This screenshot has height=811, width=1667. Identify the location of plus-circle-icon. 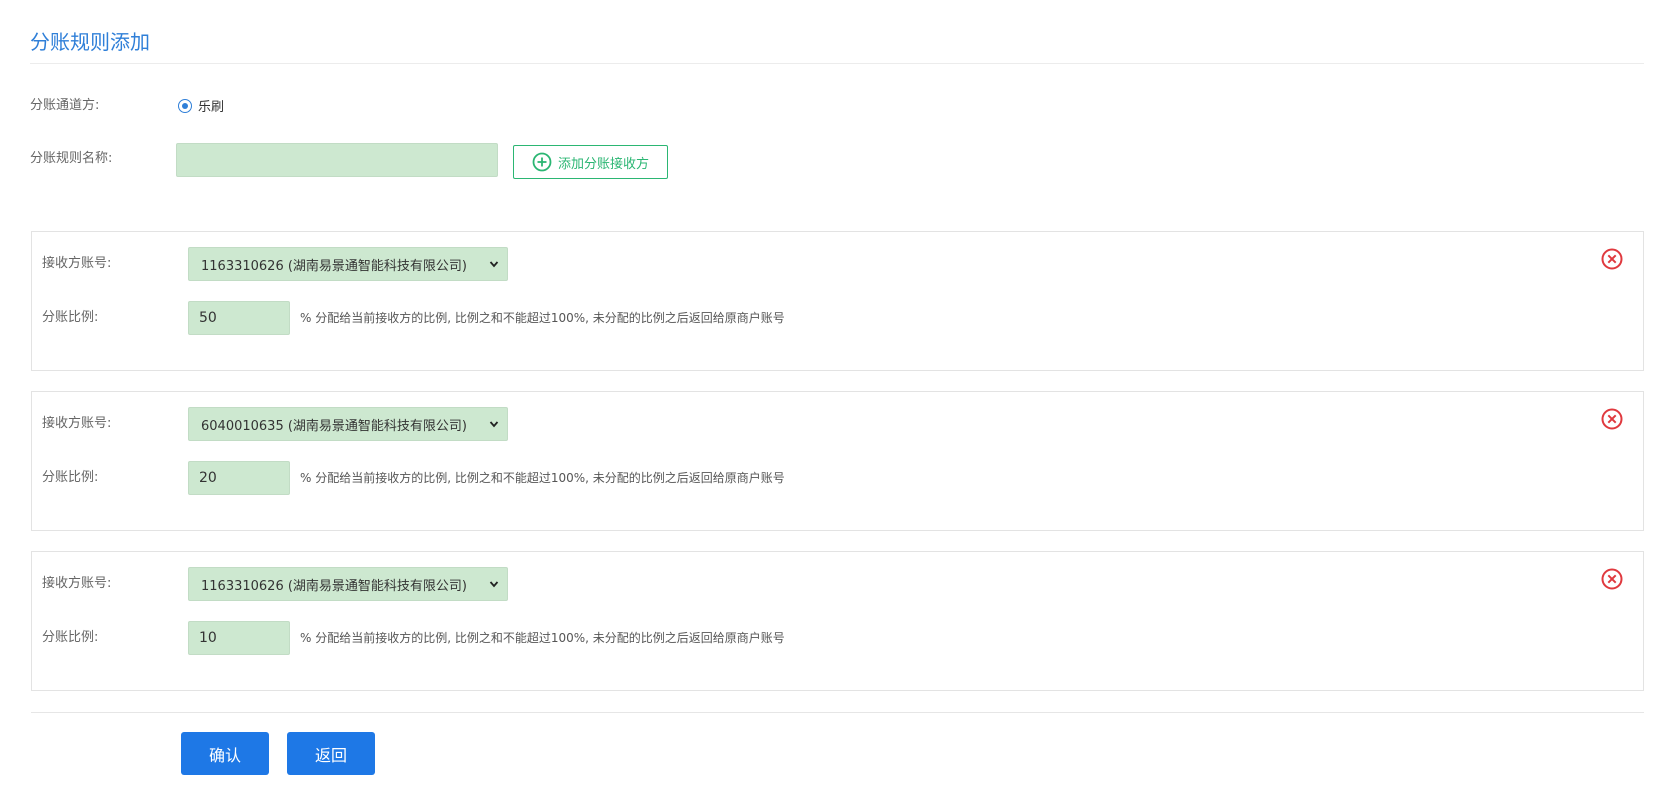
(542, 162).